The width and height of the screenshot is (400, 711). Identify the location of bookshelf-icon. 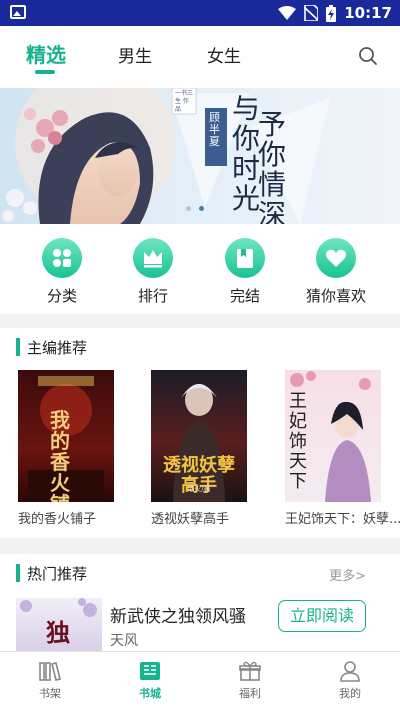
(50, 671).